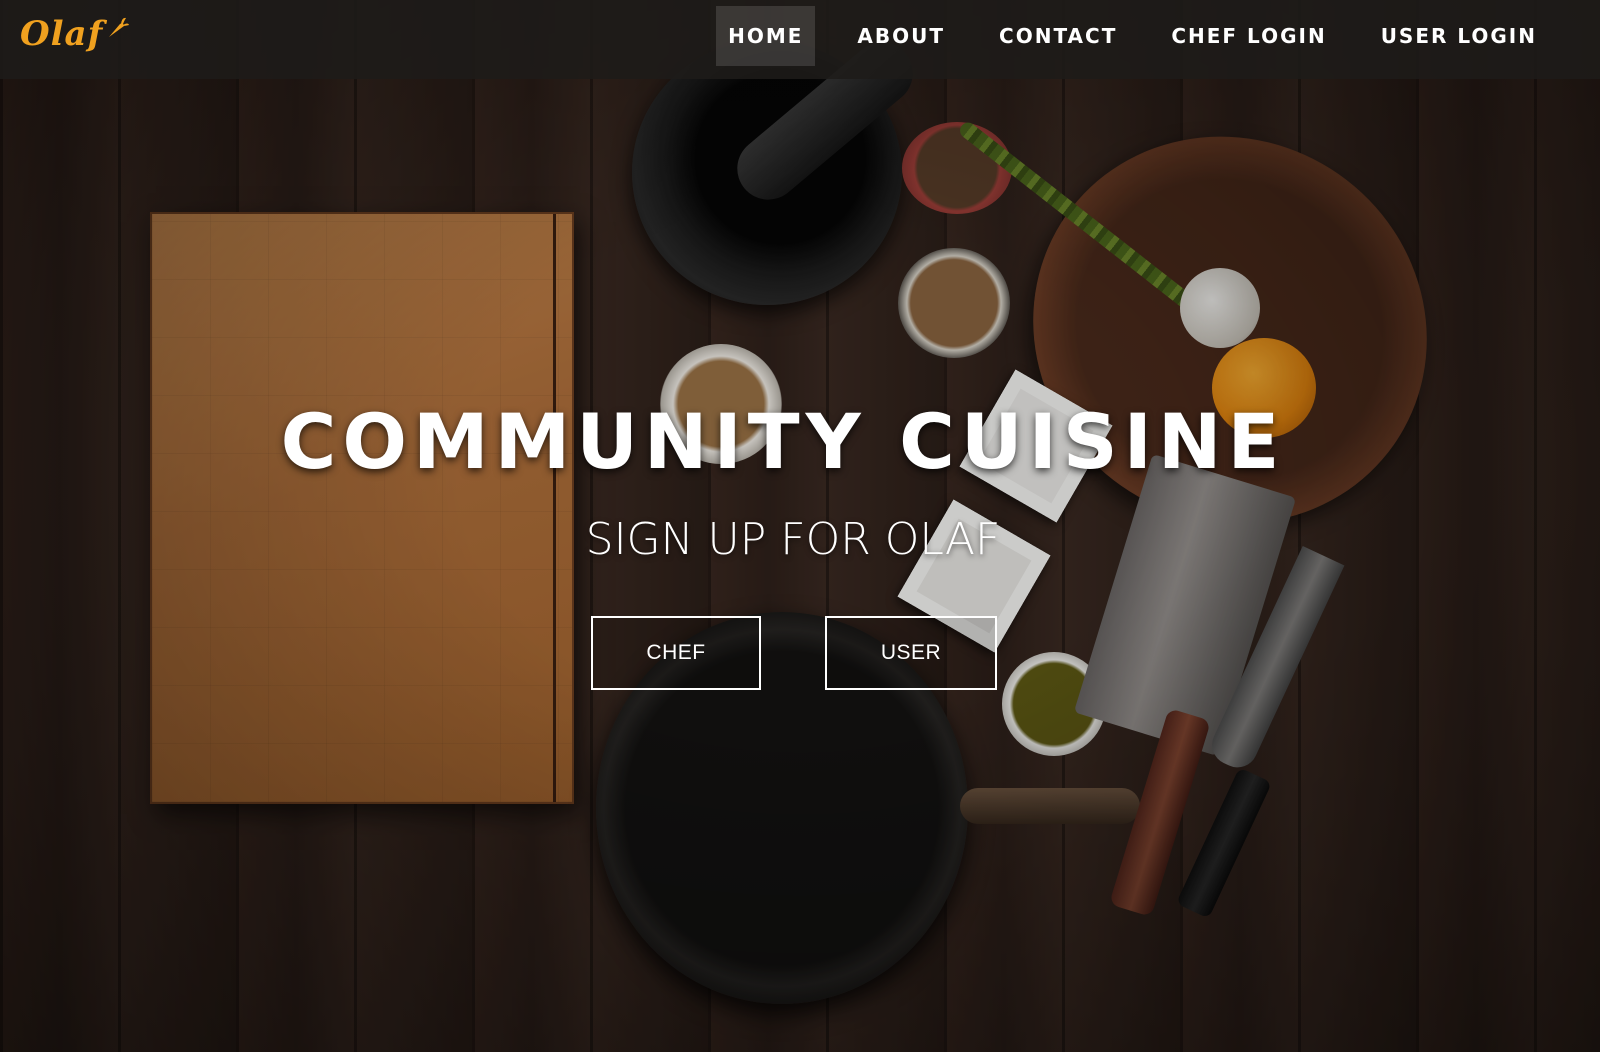 This screenshot has width=1600, height=1052. What do you see at coordinates (911, 653) in the screenshot?
I see `user-signup-button: USER` at bounding box center [911, 653].